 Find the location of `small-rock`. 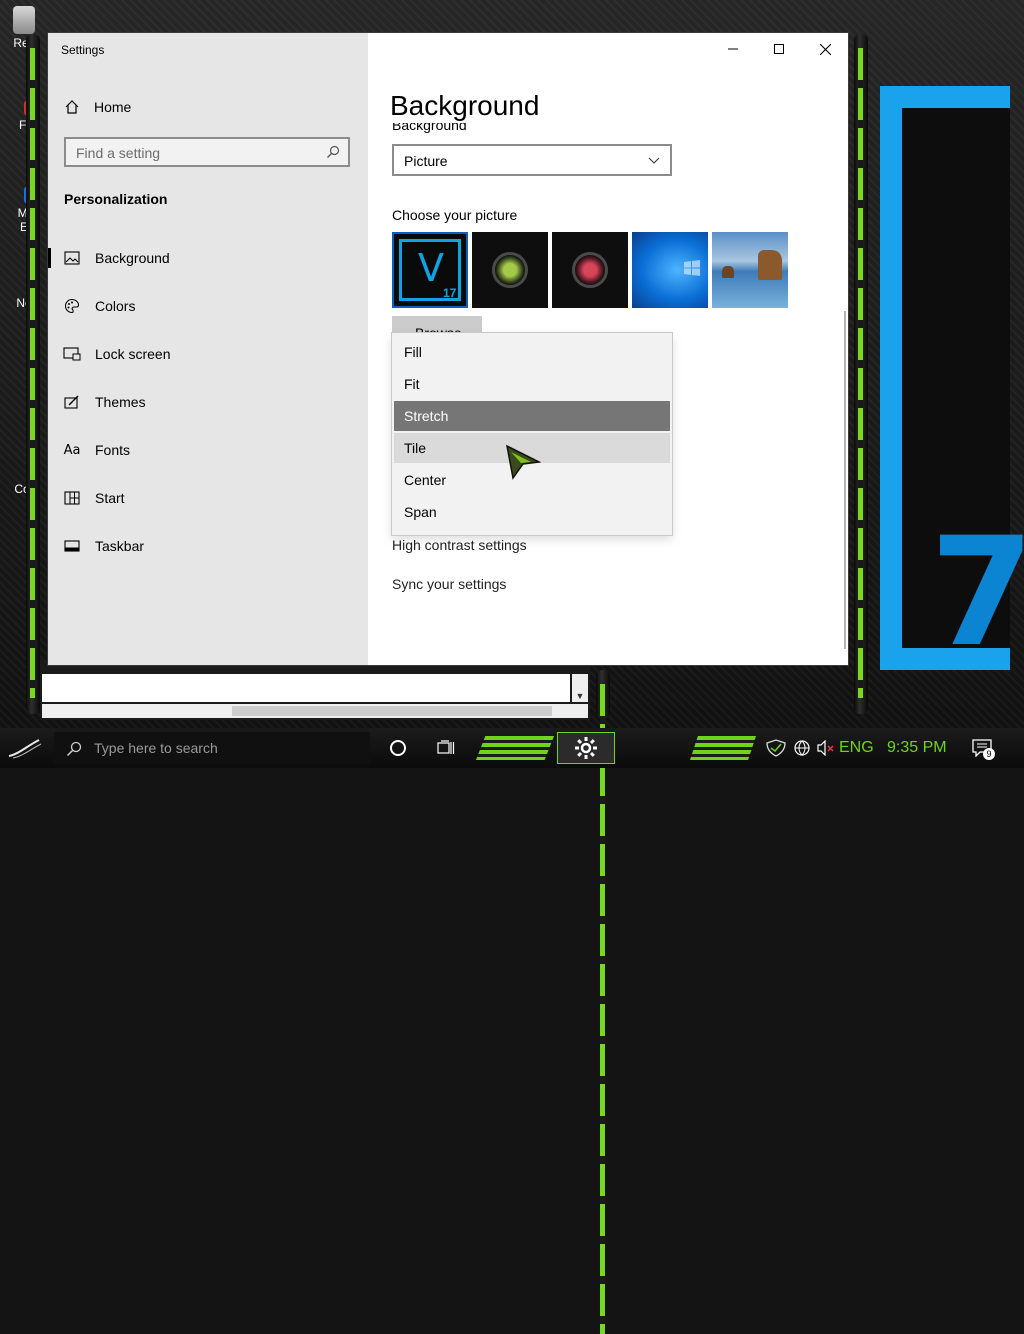

small-rock is located at coordinates (728, 272).